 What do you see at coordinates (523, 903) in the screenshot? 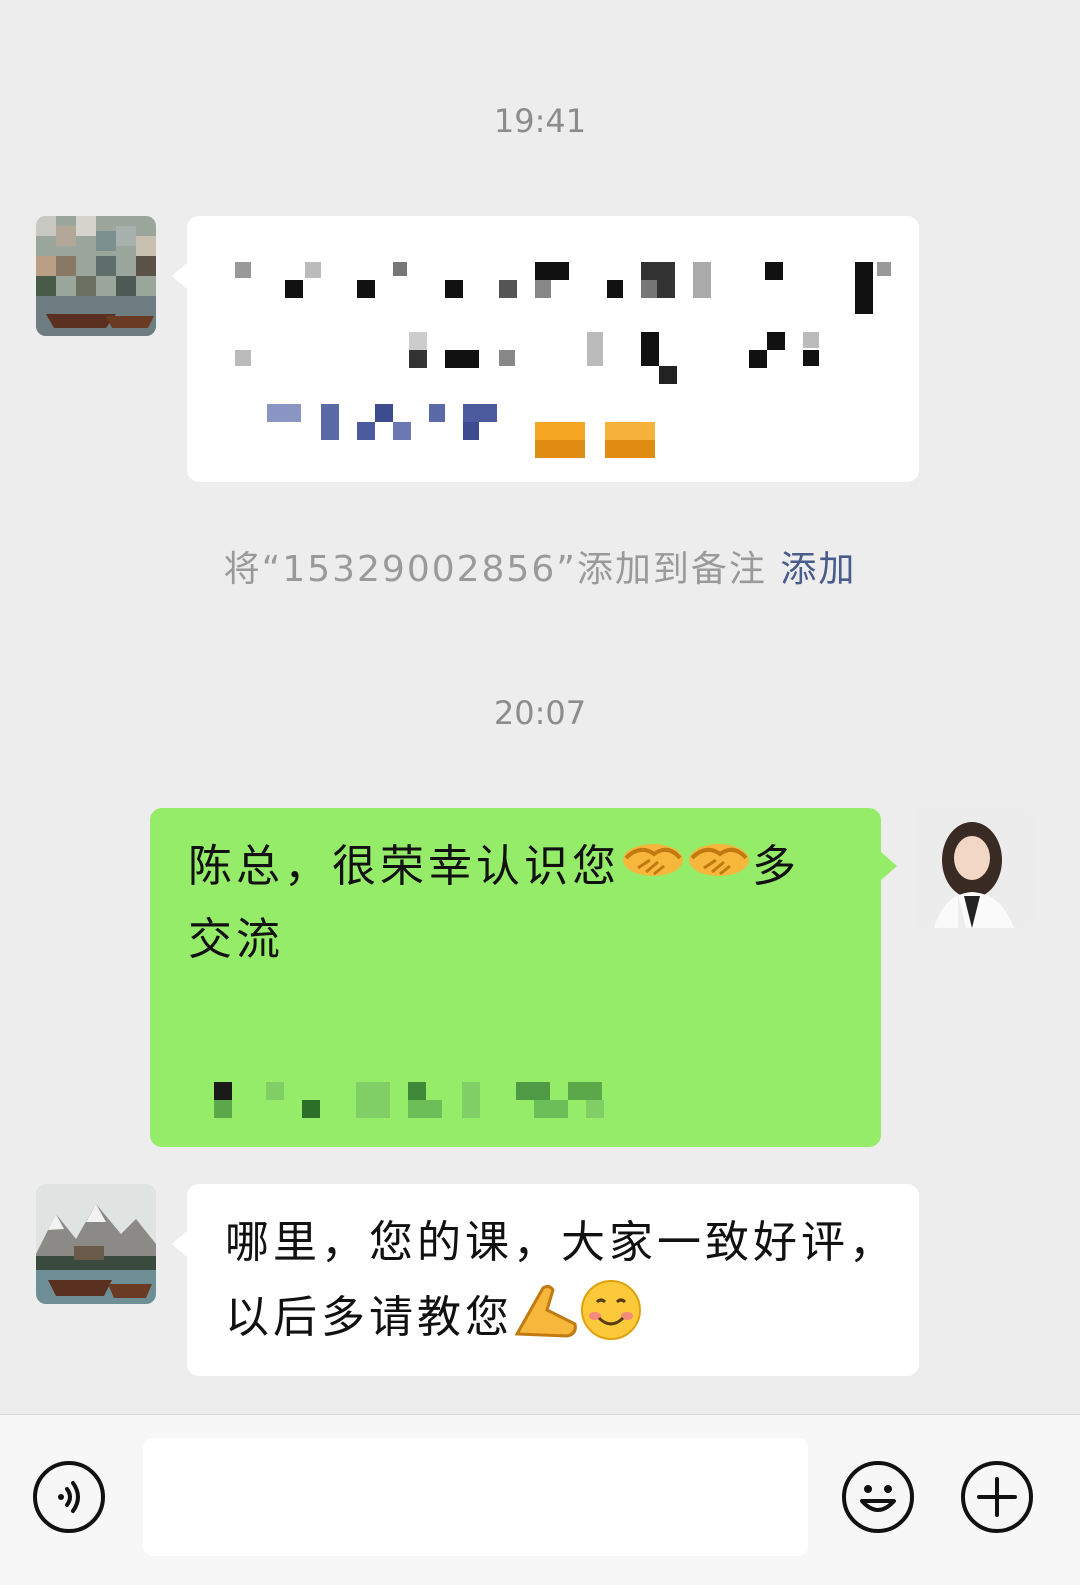
I see `message-text: 陈总，很荣幸认识您 多 交流` at bounding box center [523, 903].